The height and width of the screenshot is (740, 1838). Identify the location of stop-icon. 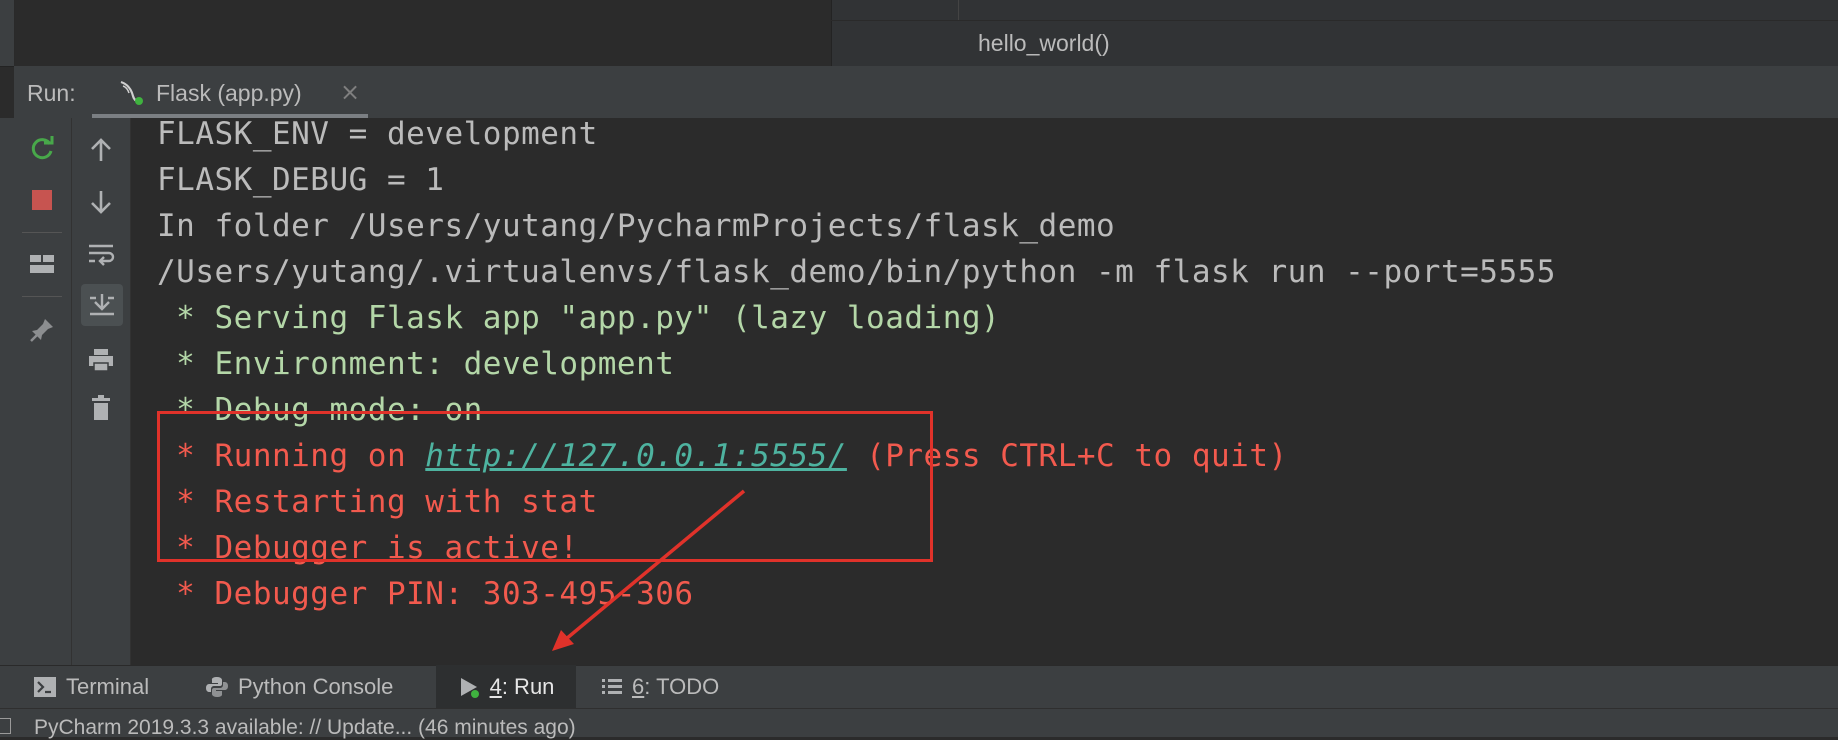
(42, 200).